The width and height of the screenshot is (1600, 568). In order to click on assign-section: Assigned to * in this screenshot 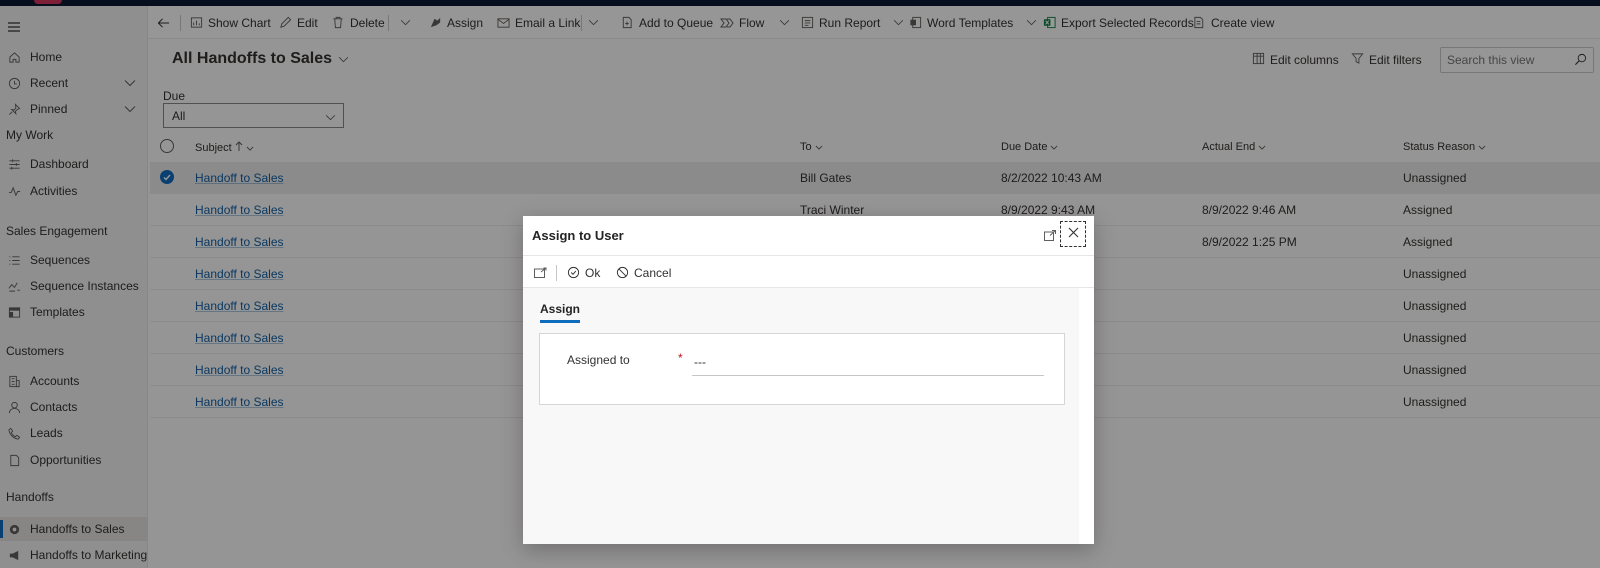, I will do `click(802, 369)`.